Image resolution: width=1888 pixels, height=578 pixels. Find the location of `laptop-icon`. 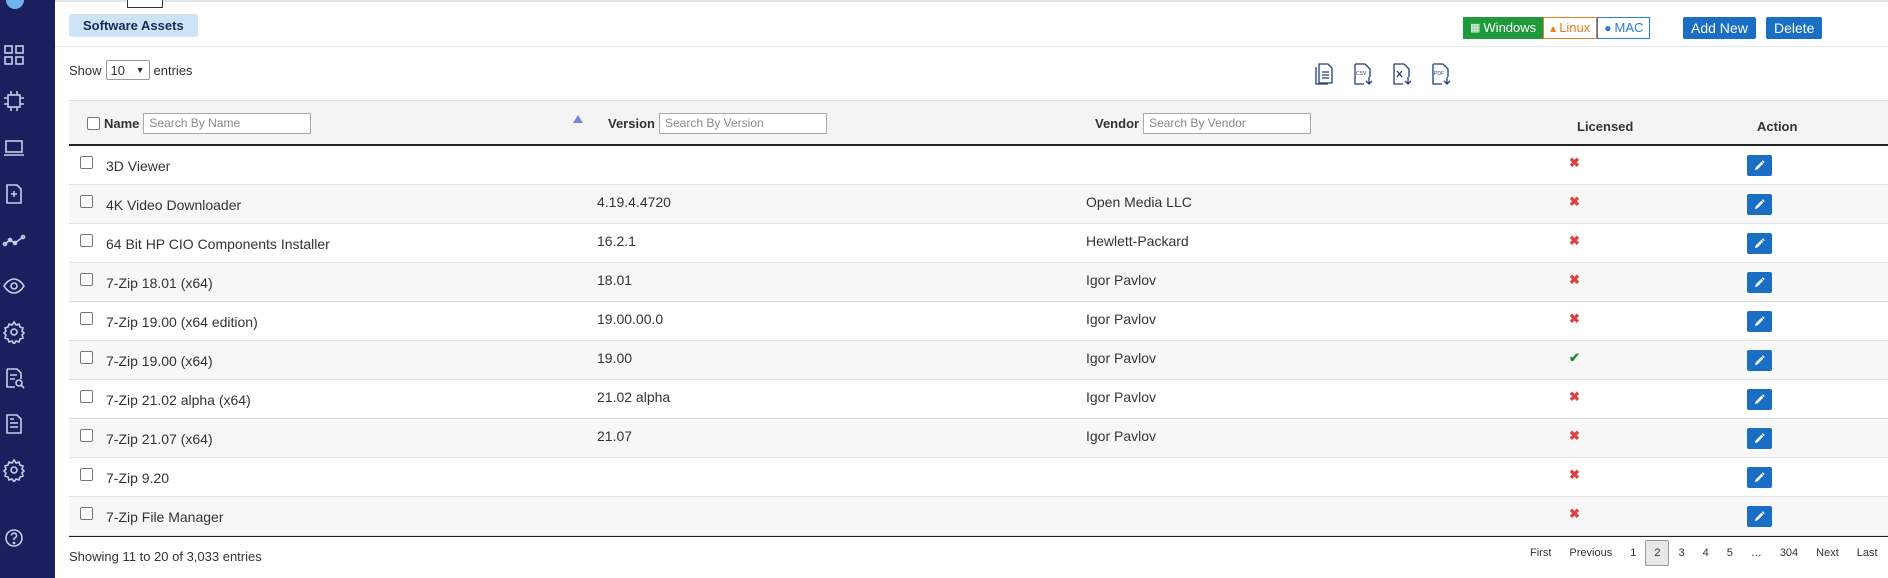

laptop-icon is located at coordinates (14, 148).